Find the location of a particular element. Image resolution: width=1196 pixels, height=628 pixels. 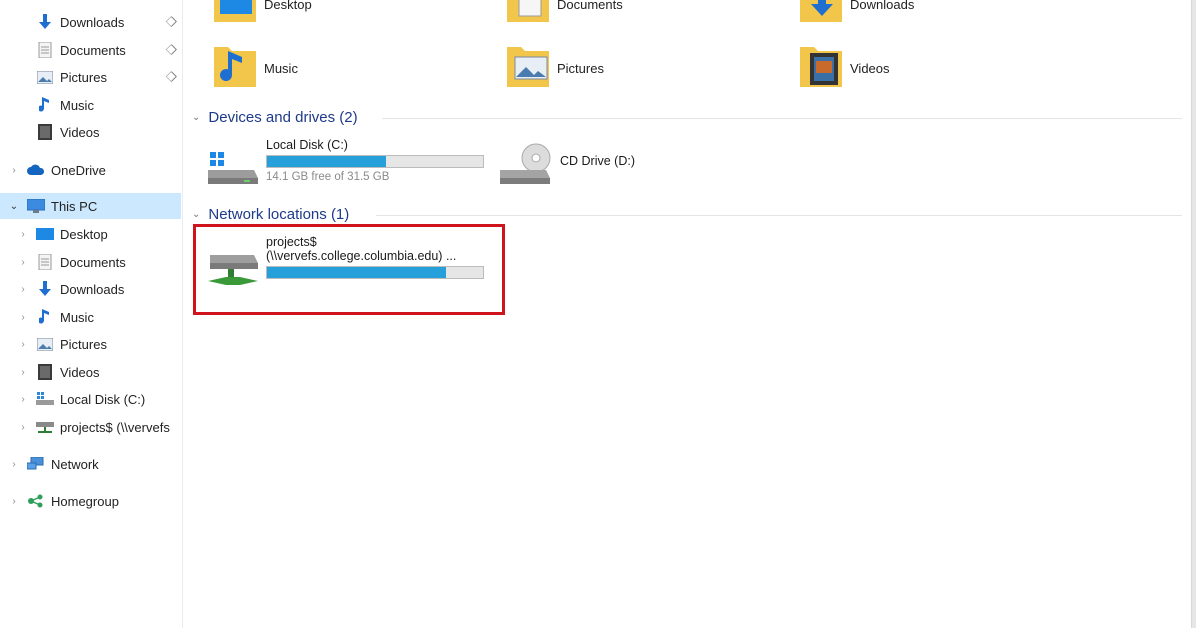

highlight-box is located at coordinates (349, 269).